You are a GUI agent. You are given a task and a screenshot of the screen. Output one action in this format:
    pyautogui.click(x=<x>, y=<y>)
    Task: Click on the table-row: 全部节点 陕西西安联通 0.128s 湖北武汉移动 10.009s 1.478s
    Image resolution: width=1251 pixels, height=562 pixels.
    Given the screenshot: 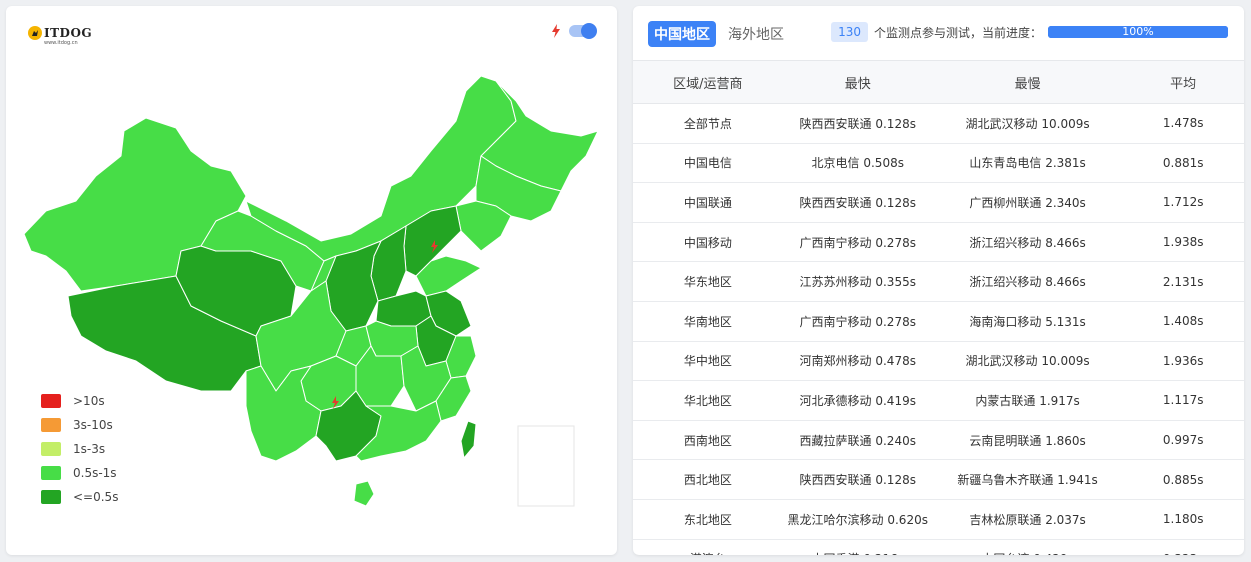 What is the action you would take?
    pyautogui.click(x=938, y=123)
    